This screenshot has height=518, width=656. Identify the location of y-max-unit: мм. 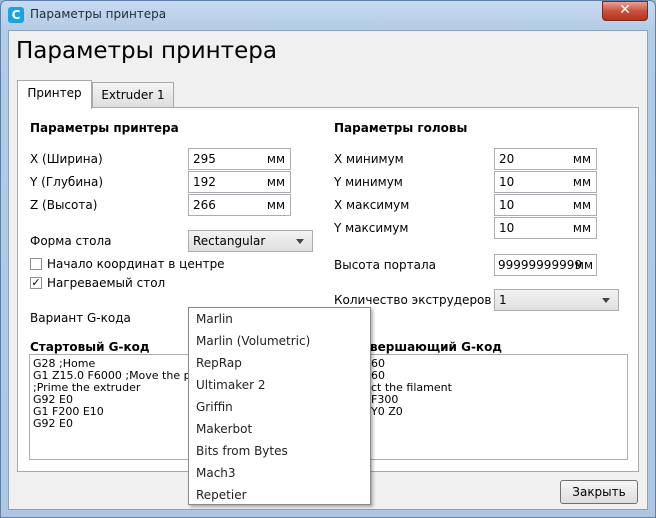
(581, 228).